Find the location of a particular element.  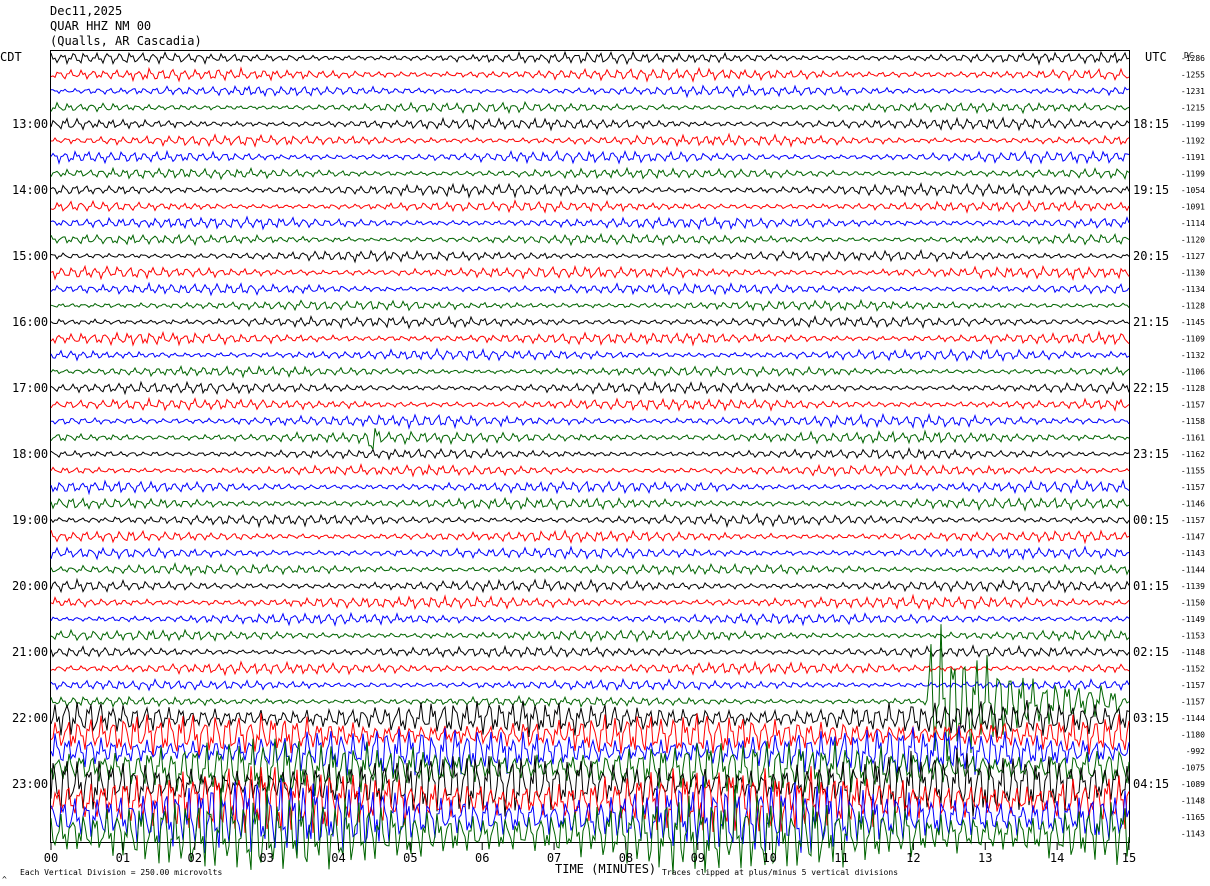

dc-offset-label: -1147 is located at coordinates (1193, 537).